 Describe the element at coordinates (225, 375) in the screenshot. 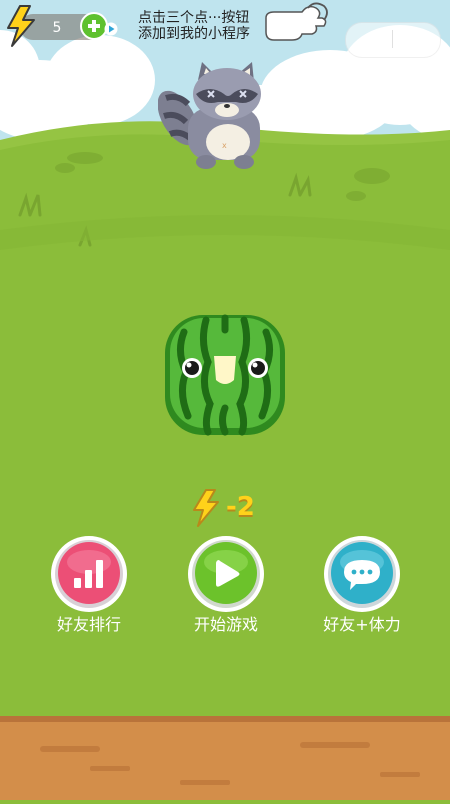

I see `watermelon-character` at that location.